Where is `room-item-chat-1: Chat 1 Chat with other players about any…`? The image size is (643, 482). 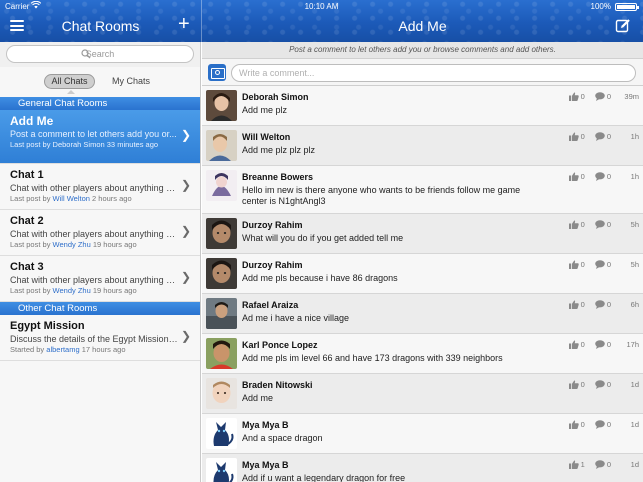 room-item-chat-1: Chat 1 Chat with other players about any… is located at coordinates (100, 187).